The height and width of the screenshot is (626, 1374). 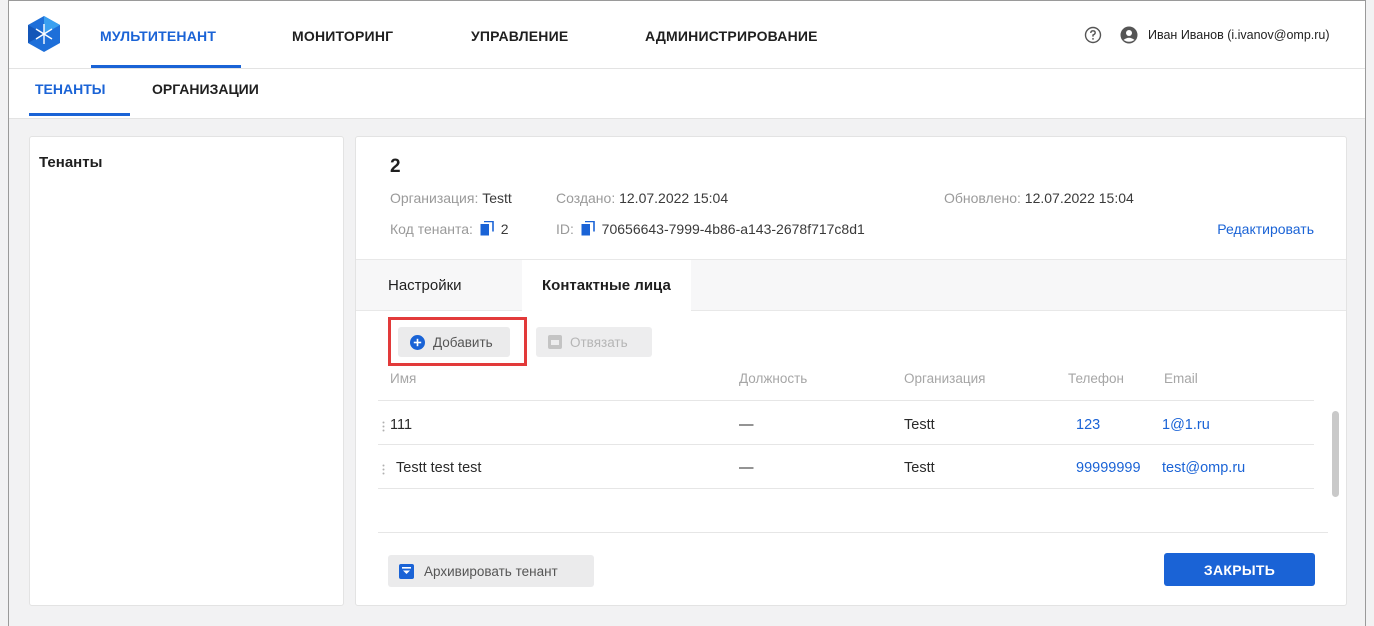 What do you see at coordinates (1335, 454) in the screenshot?
I see `table-scrollbar` at bounding box center [1335, 454].